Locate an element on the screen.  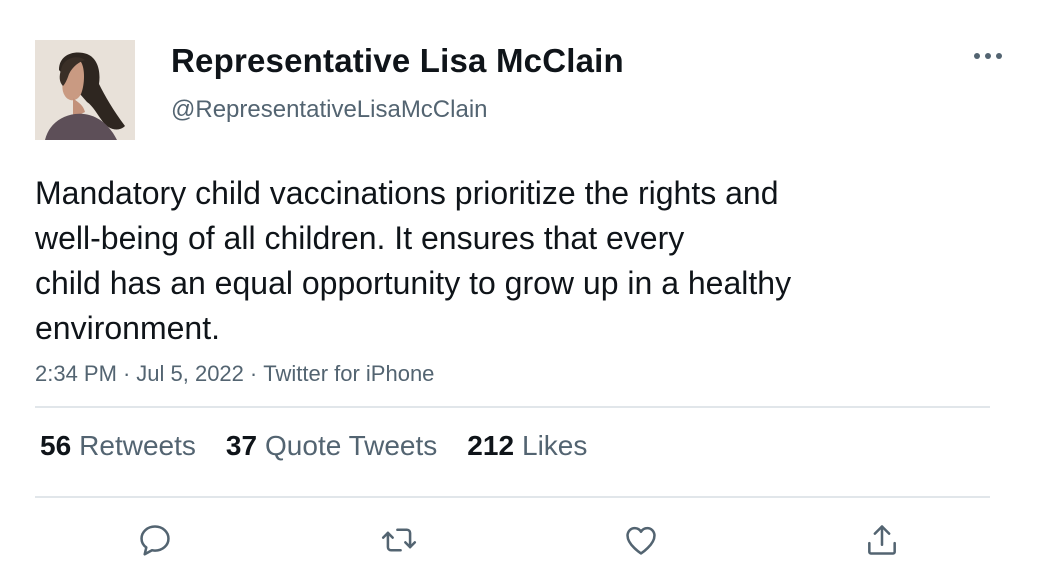
reply-icon is located at coordinates (155, 540).